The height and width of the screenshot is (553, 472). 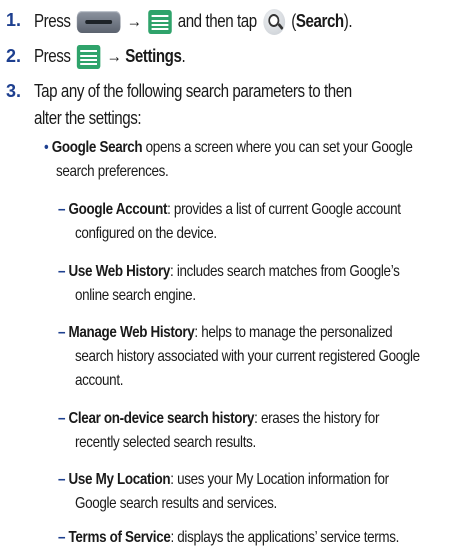 What do you see at coordinates (97, 147) in the screenshot?
I see `bullet-term: Google Search` at bounding box center [97, 147].